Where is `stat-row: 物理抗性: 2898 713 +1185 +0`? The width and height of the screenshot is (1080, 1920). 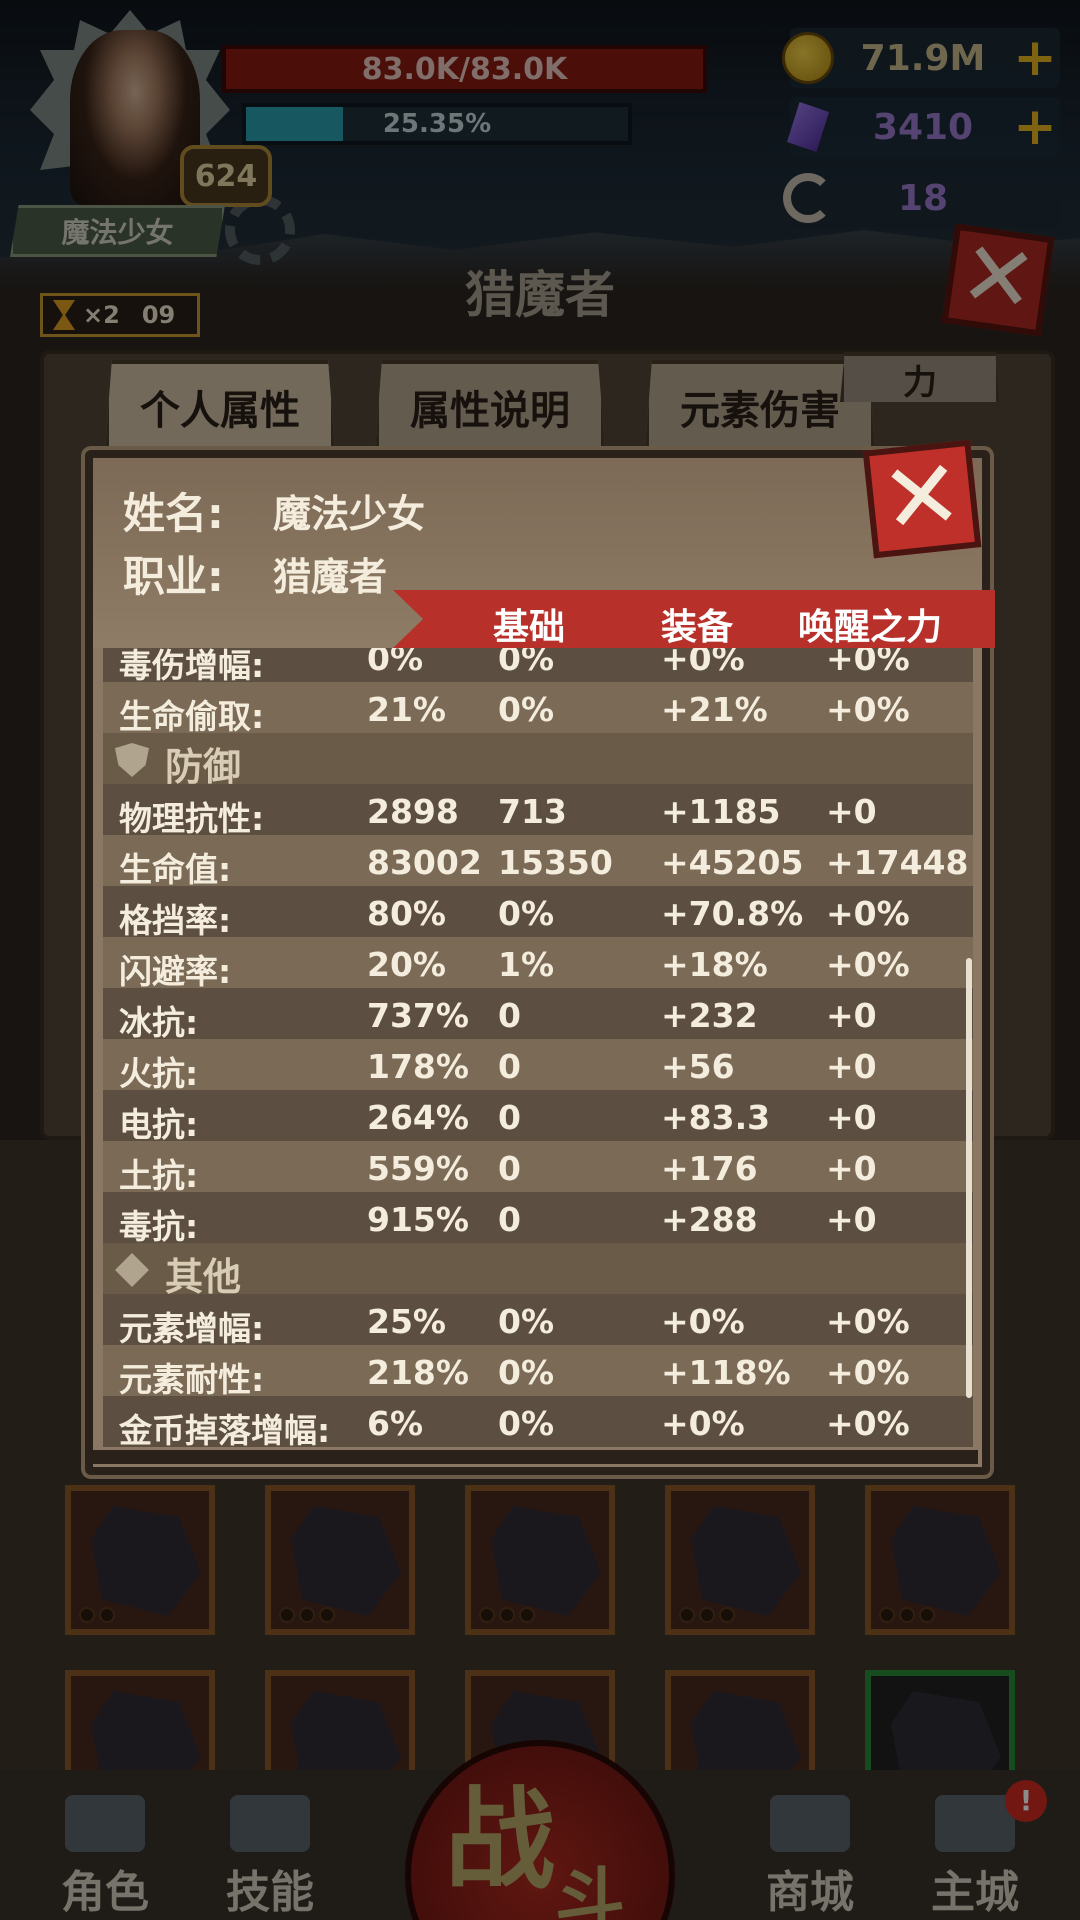 stat-row: 物理抗性: 2898 713 +1185 +0 is located at coordinates (538, 811).